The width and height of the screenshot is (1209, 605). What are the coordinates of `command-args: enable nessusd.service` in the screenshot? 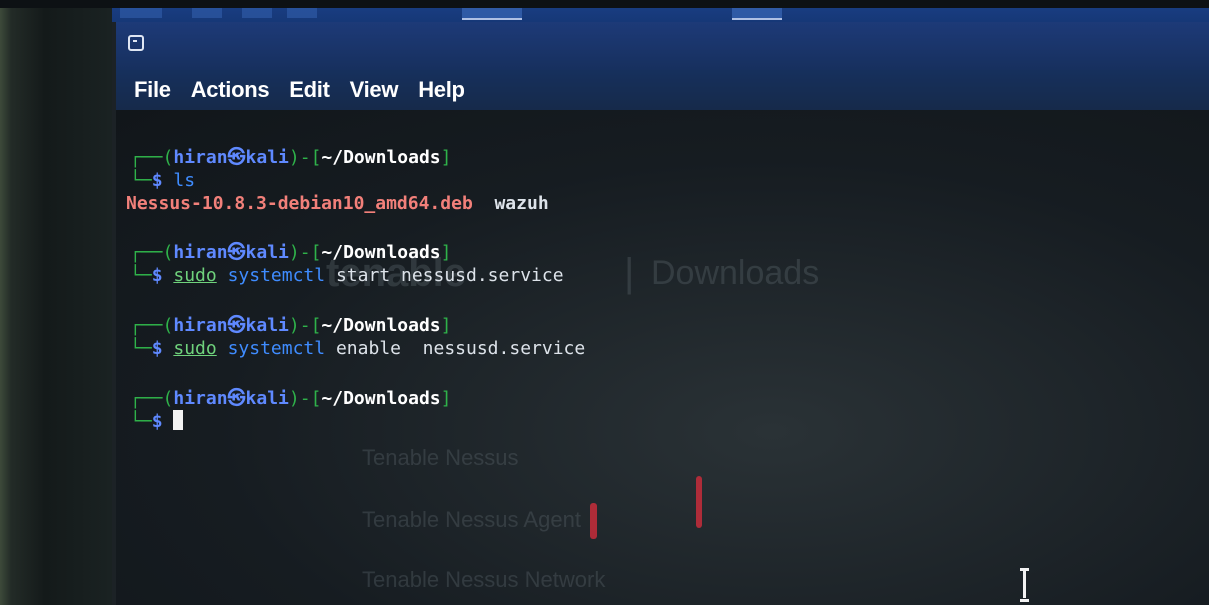 It's located at (460, 348).